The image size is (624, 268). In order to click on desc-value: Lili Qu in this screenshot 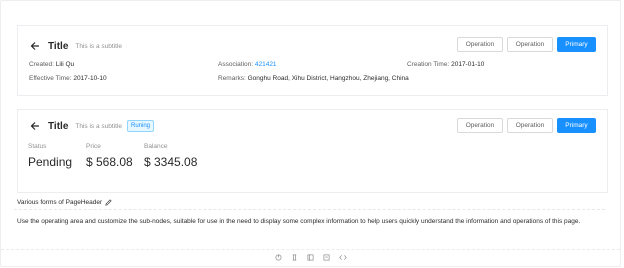, I will do `click(65, 64)`.